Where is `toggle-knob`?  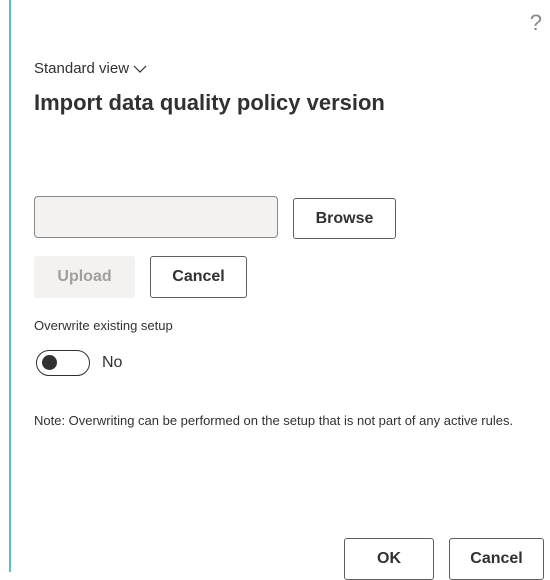 toggle-knob is located at coordinates (49, 362).